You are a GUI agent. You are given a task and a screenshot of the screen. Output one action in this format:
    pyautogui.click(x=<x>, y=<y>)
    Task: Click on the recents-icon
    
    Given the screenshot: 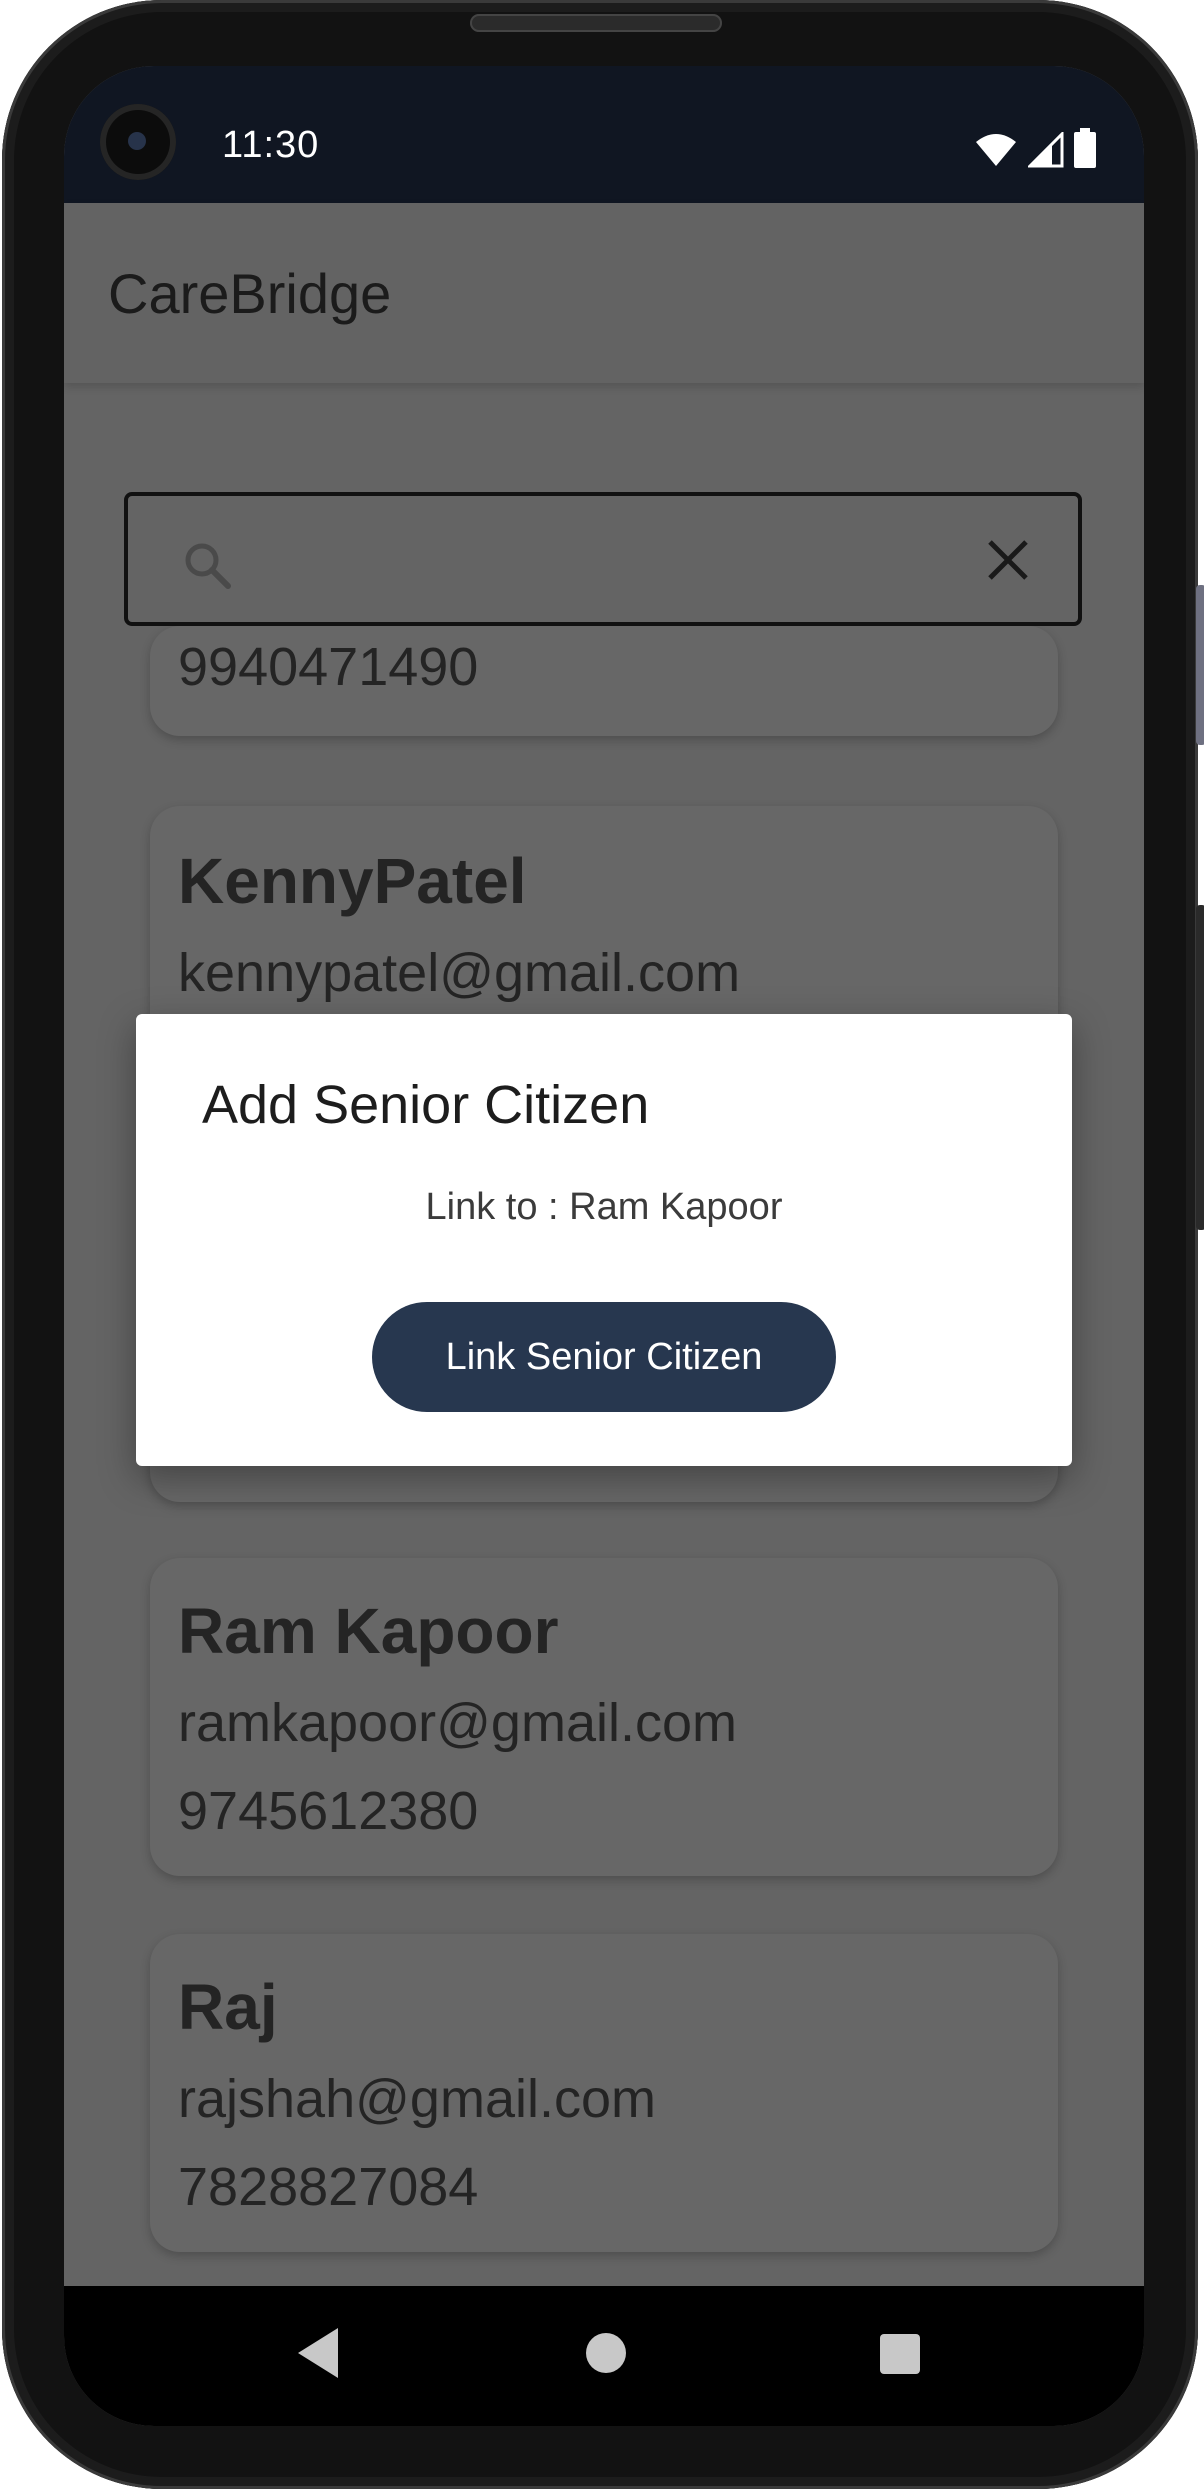 What is the action you would take?
    pyautogui.click(x=900, y=2355)
    